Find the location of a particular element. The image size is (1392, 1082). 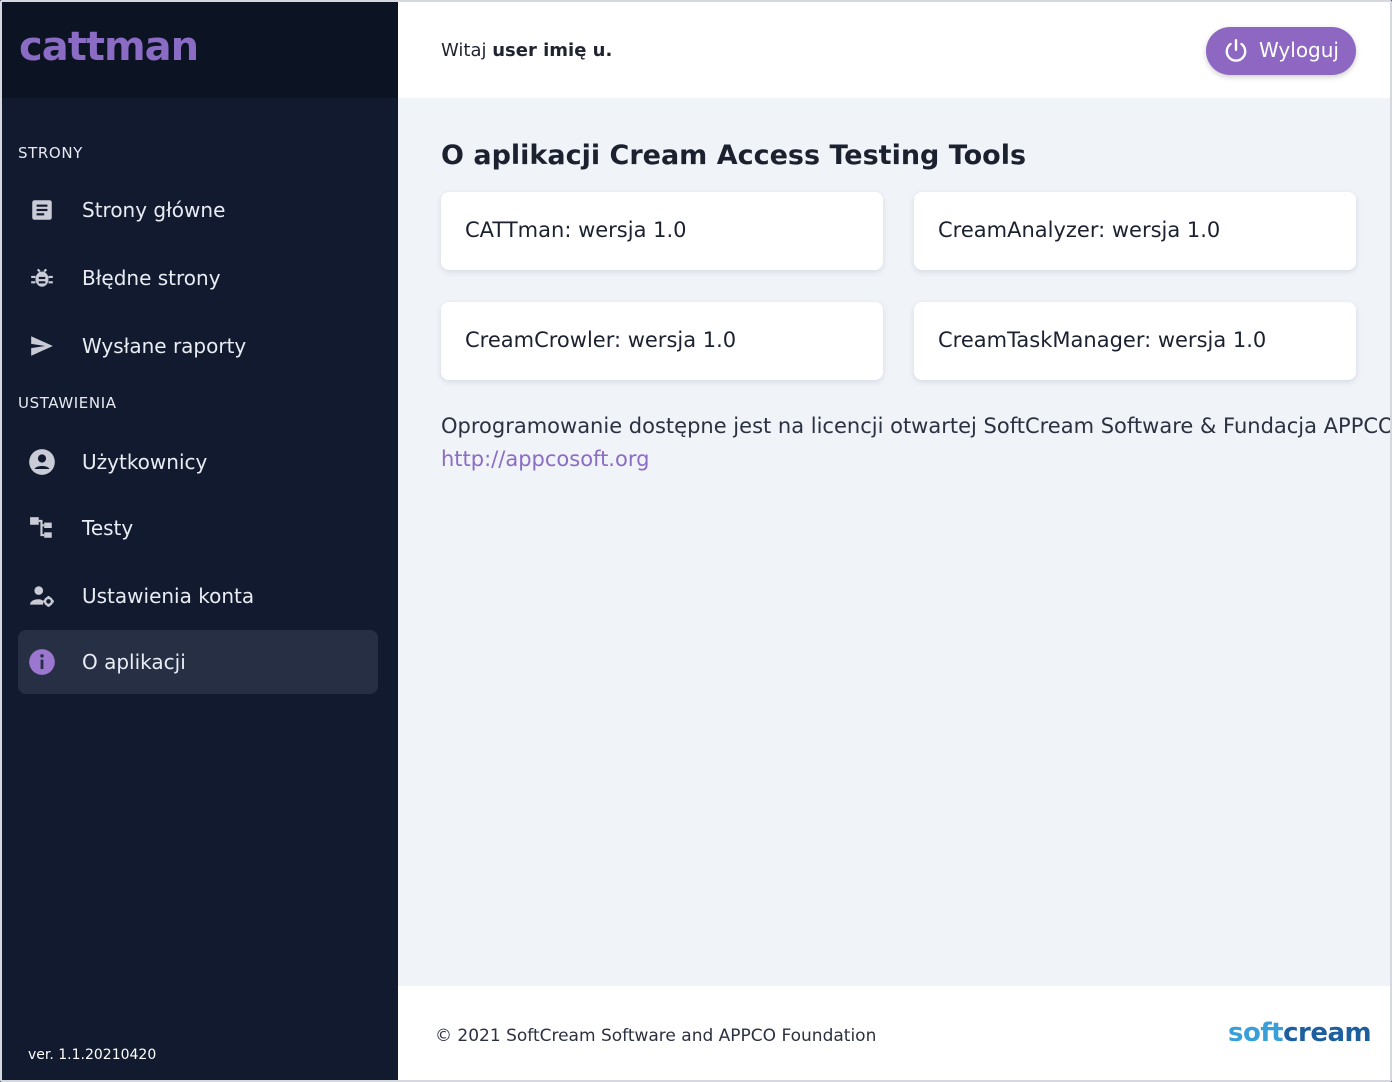

bug-icon is located at coordinates (42, 278).